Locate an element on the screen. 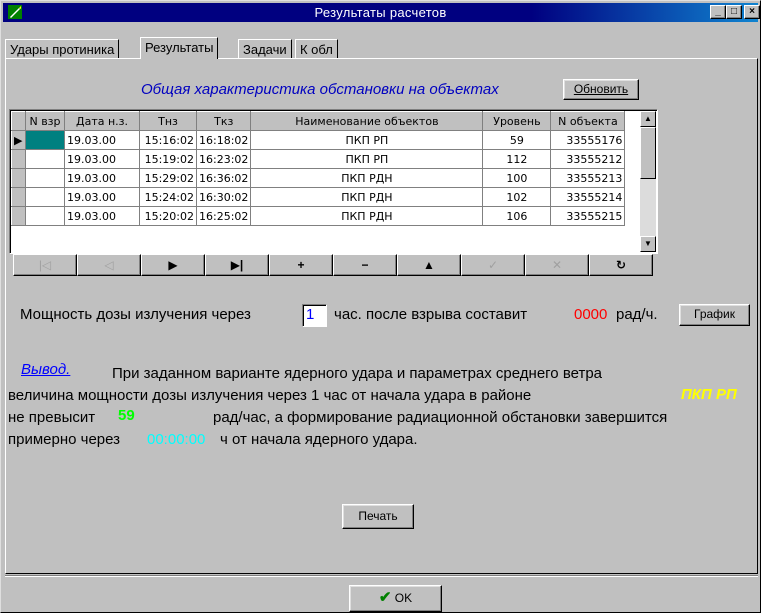 The height and width of the screenshot is (613, 761). cell-tkz: 16:36:02 is located at coordinates (224, 178).